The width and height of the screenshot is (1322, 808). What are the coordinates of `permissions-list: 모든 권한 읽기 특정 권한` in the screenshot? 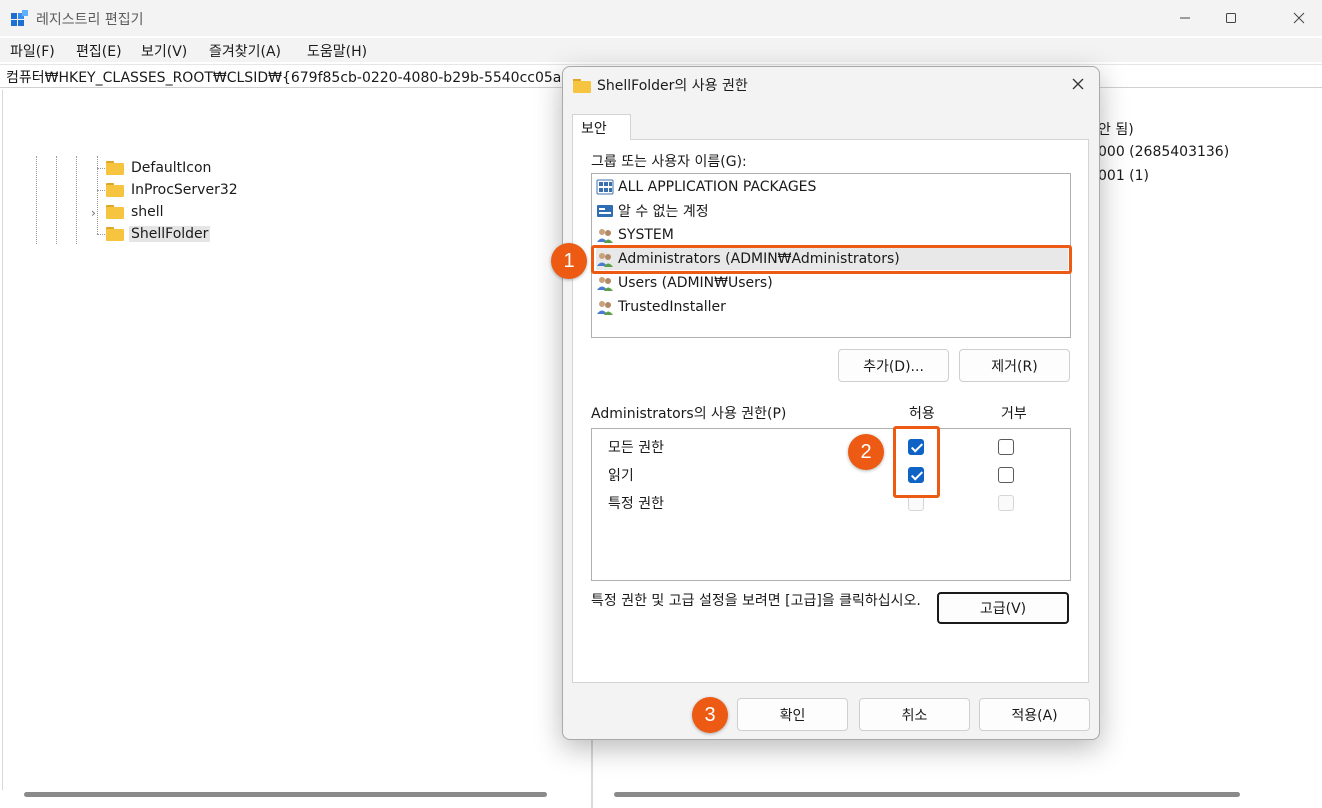 It's located at (831, 504).